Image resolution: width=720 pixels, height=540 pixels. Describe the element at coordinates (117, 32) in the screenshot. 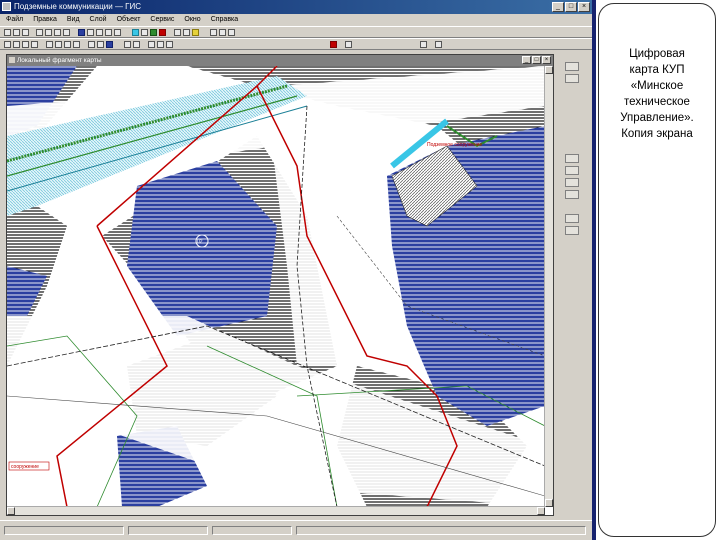

I see `zoom-out-icon` at that location.